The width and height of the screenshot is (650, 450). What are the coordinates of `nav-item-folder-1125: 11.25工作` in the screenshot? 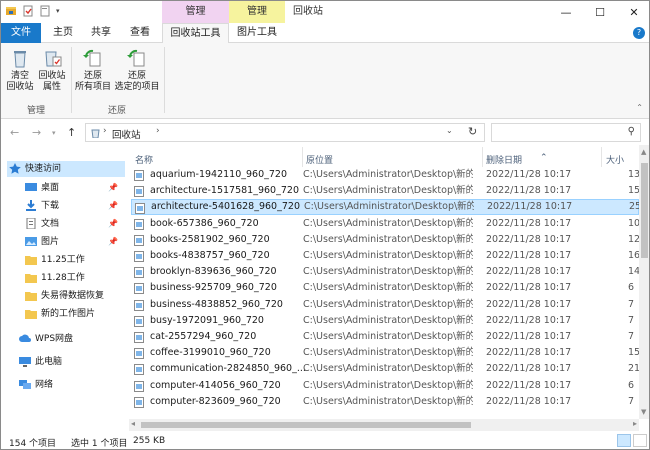 It's located at (55, 260).